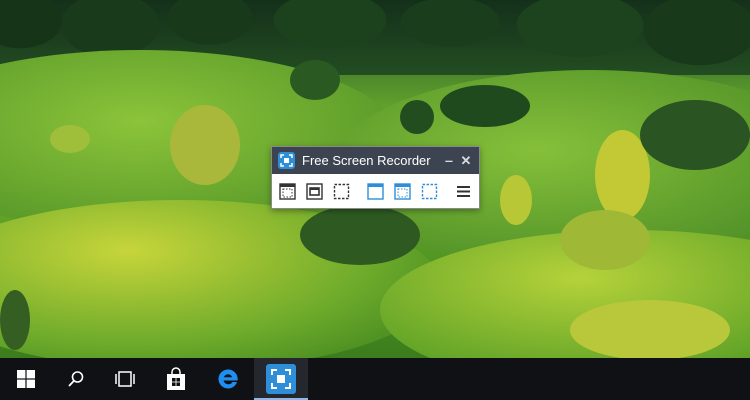 The image size is (750, 400). Describe the element at coordinates (286, 160) in the screenshot. I see `screen-recorder-app-icon` at that location.